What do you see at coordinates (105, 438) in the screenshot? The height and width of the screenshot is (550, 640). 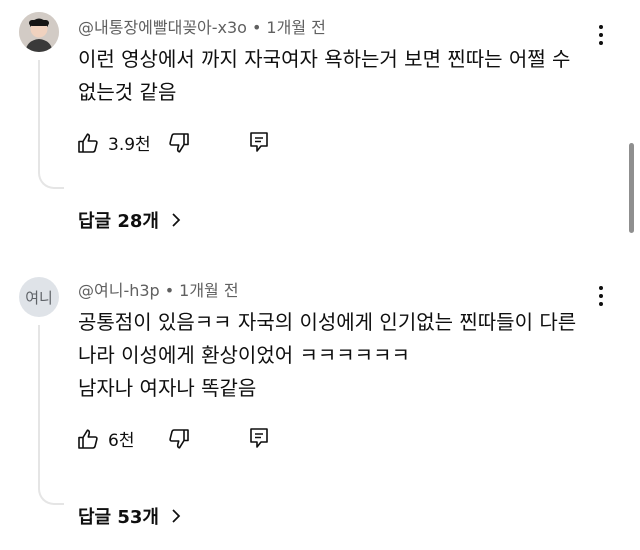 I see `like-button: 6천` at bounding box center [105, 438].